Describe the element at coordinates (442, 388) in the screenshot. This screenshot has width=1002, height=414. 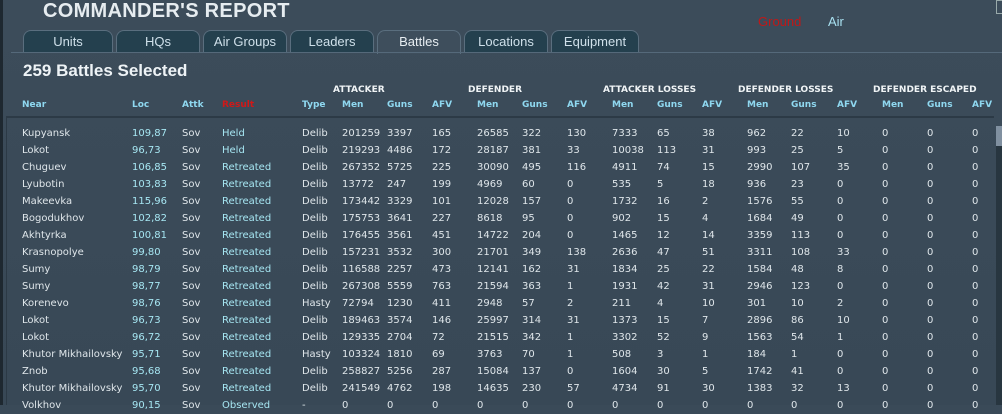
I see `cell-afv: 198` at that location.